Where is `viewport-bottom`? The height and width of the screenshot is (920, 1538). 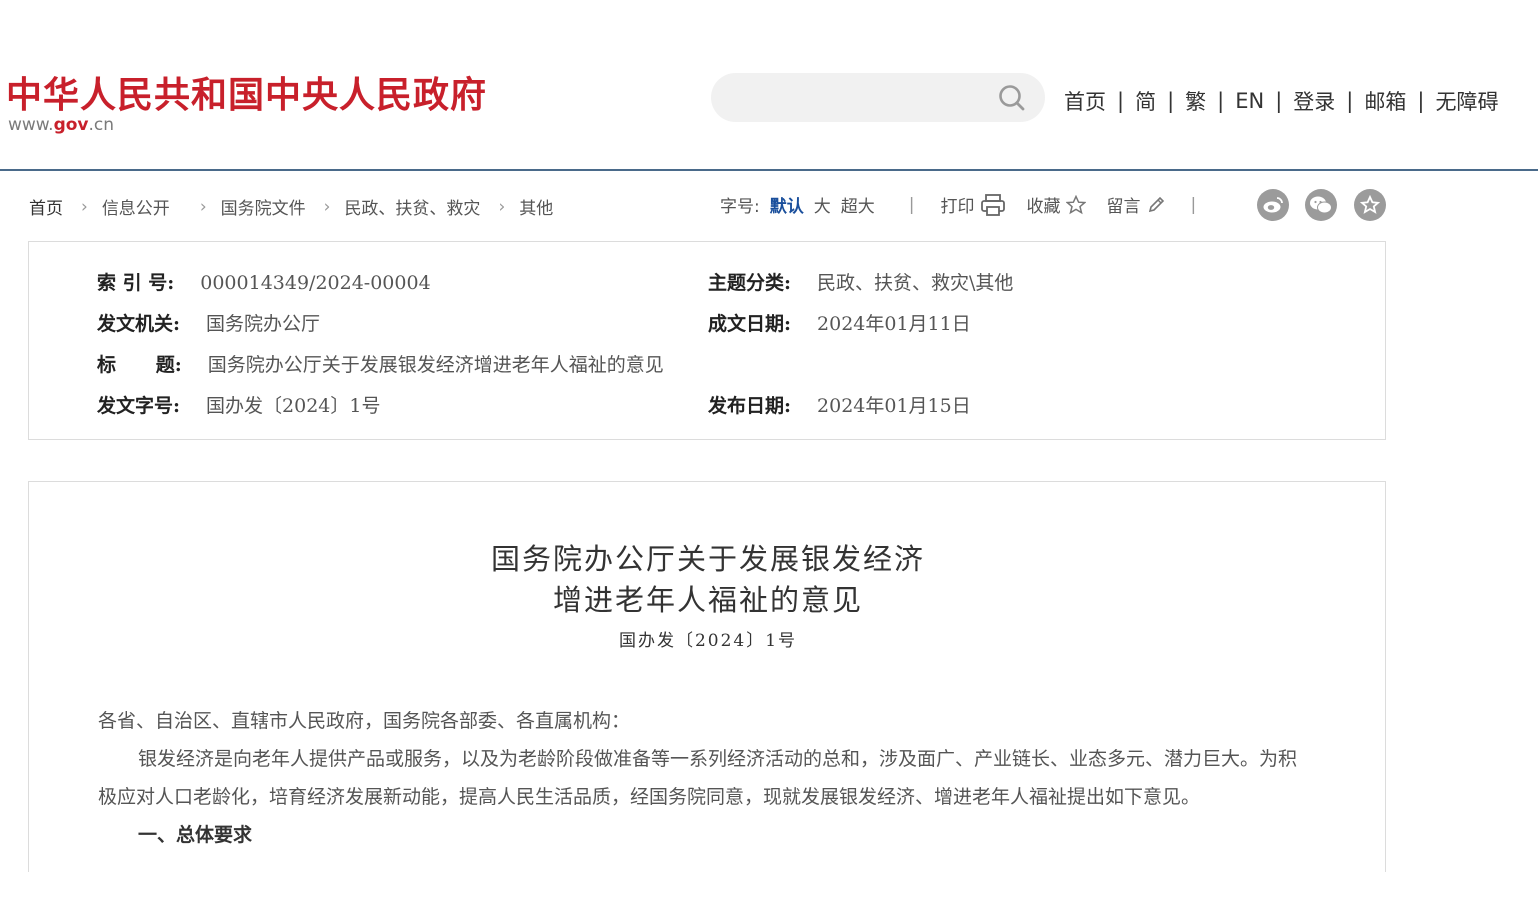 viewport-bottom is located at coordinates (769, 896).